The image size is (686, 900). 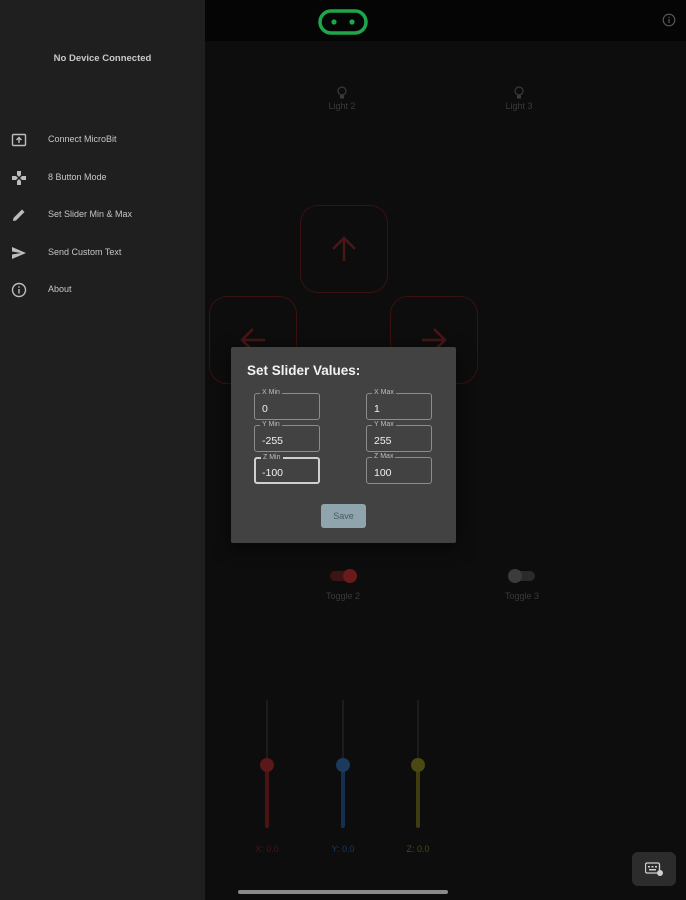 What do you see at coordinates (102, 58) in the screenshot?
I see `device-status: No Device Connected` at bounding box center [102, 58].